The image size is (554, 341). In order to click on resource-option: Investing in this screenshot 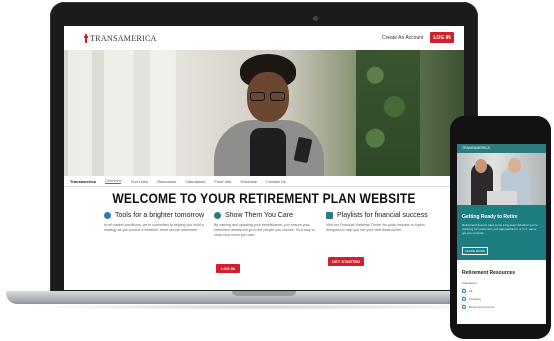, I will do `click(471, 299)`.